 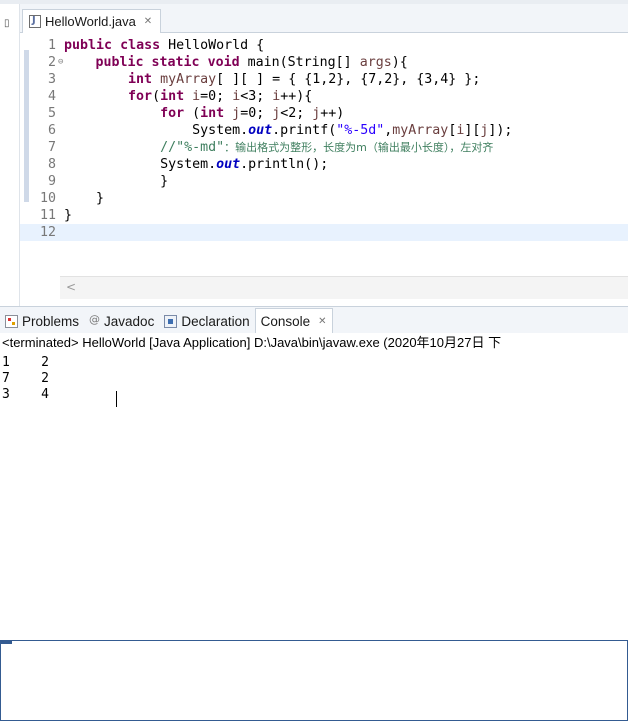 I want to click on javadoc-icon, so click(x=94, y=320).